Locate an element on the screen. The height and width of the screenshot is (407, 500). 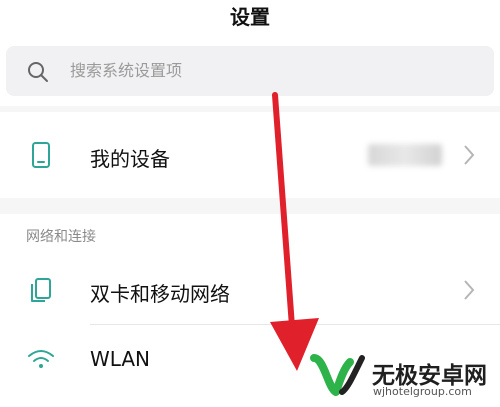
search-bar: 搜索系统设置项 is located at coordinates (250, 71).